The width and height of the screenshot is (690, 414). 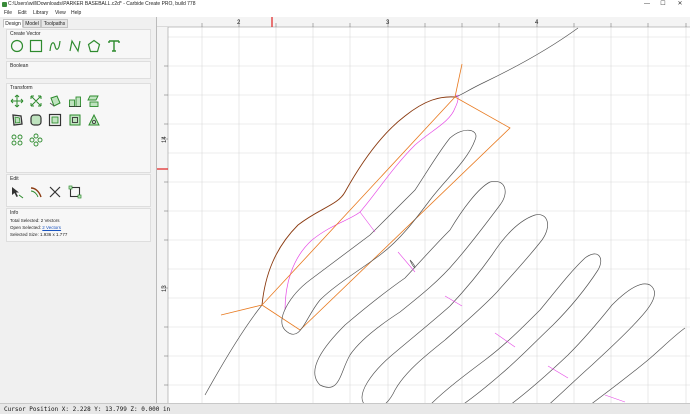 What do you see at coordinates (55, 192) in the screenshot?
I see `cut-icon` at bounding box center [55, 192].